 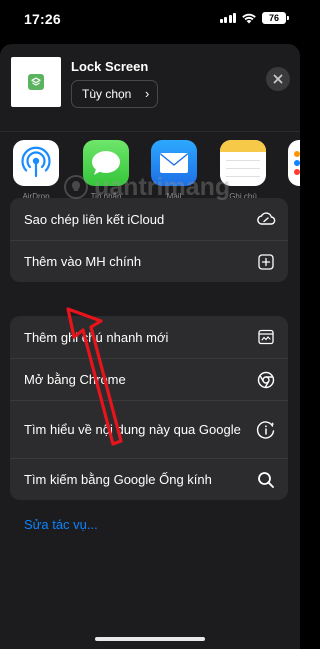 I want to click on status-icons: 76, so click(x=254, y=18).